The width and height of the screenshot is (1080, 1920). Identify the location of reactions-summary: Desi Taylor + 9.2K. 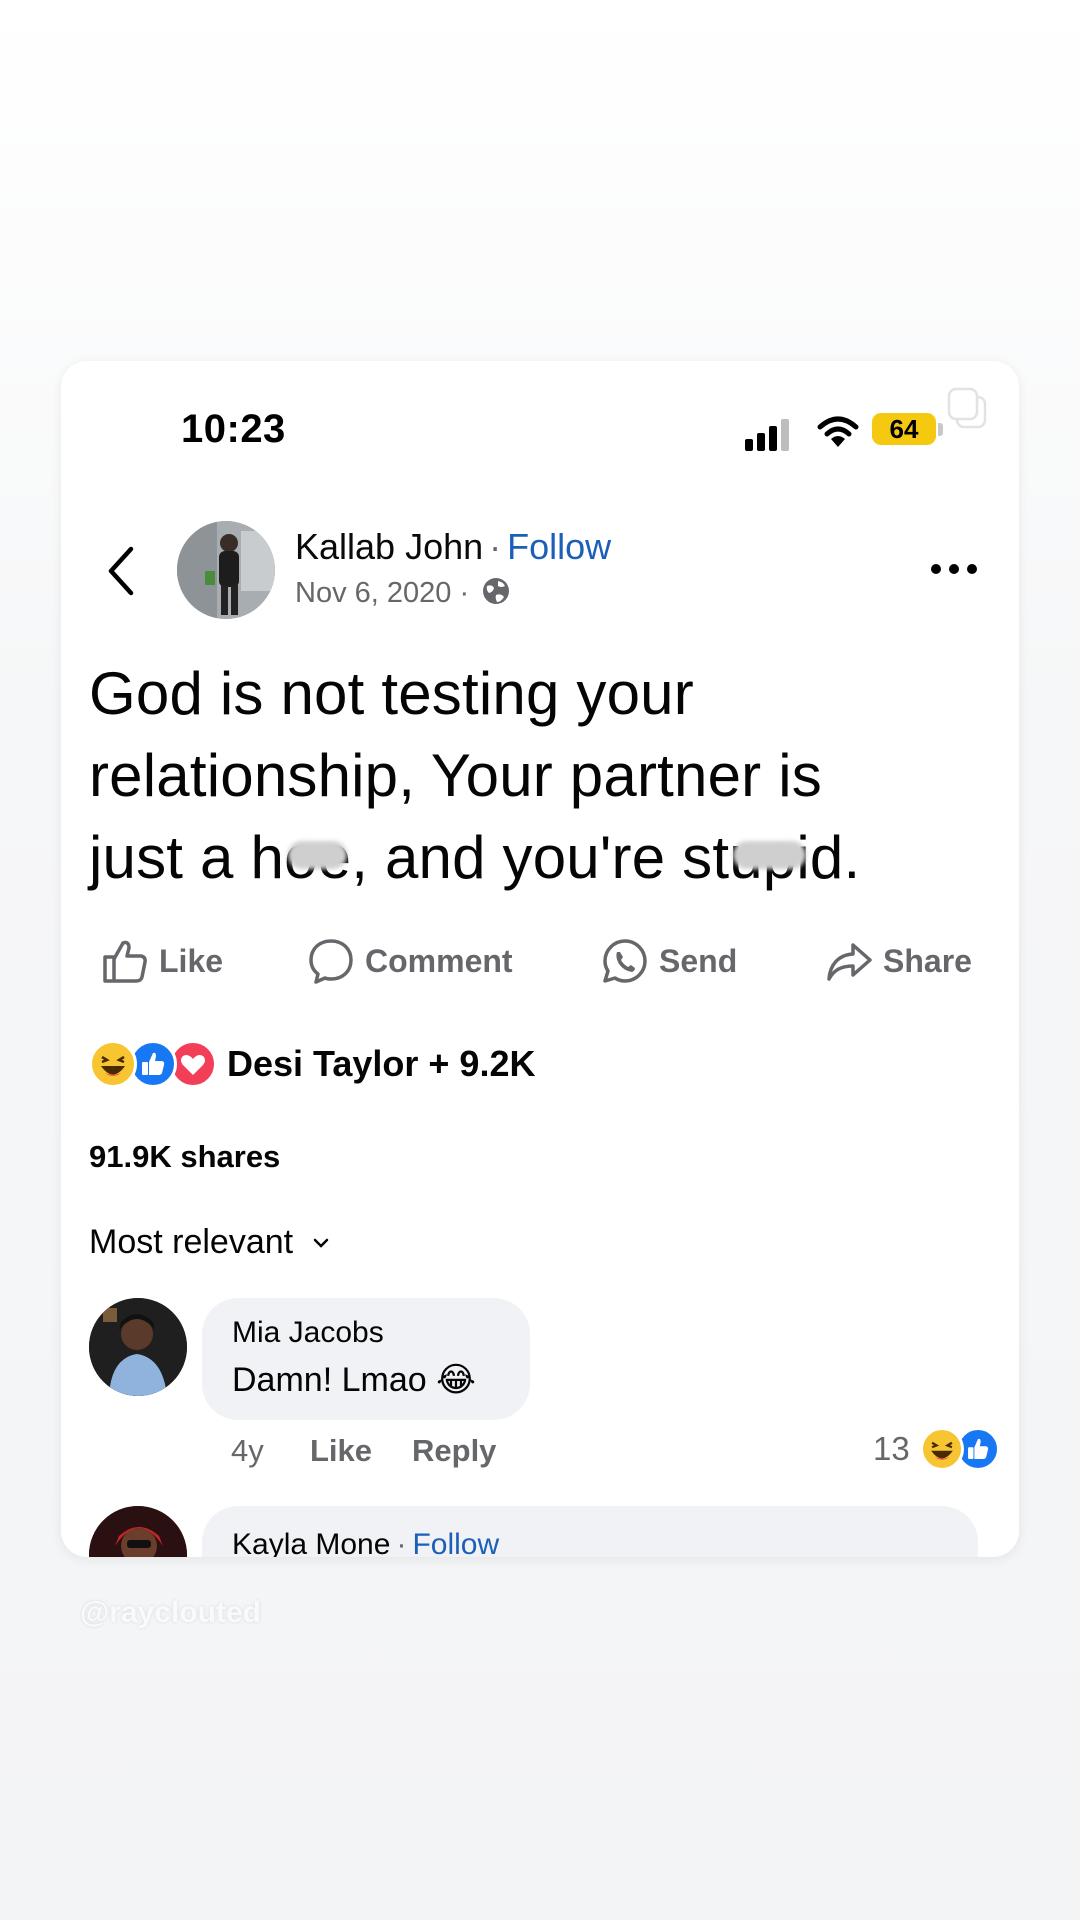
(312, 1064).